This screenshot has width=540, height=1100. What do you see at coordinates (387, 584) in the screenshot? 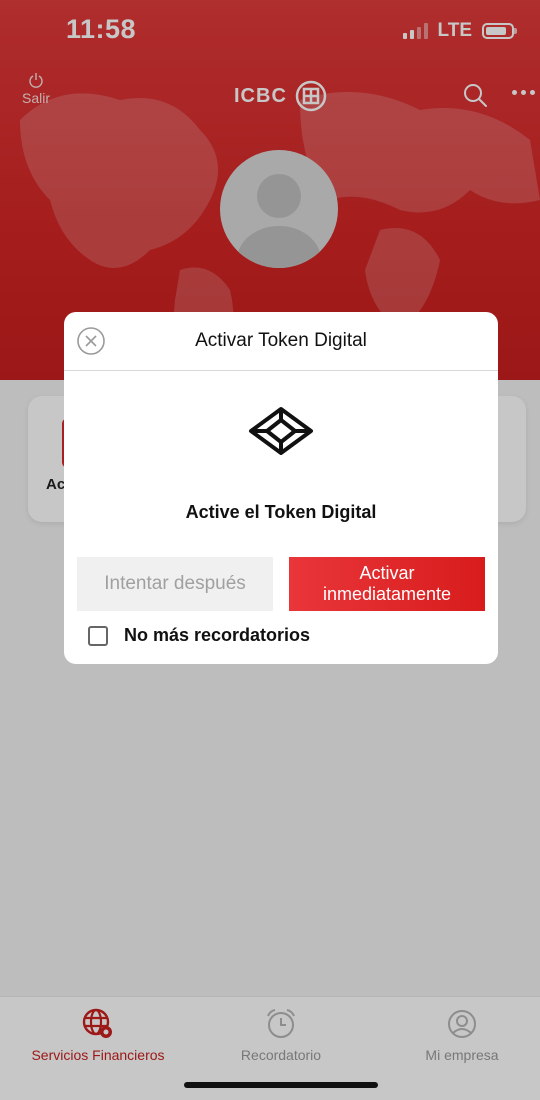
I see `activate-now-button: Activar inmediatamente` at bounding box center [387, 584].